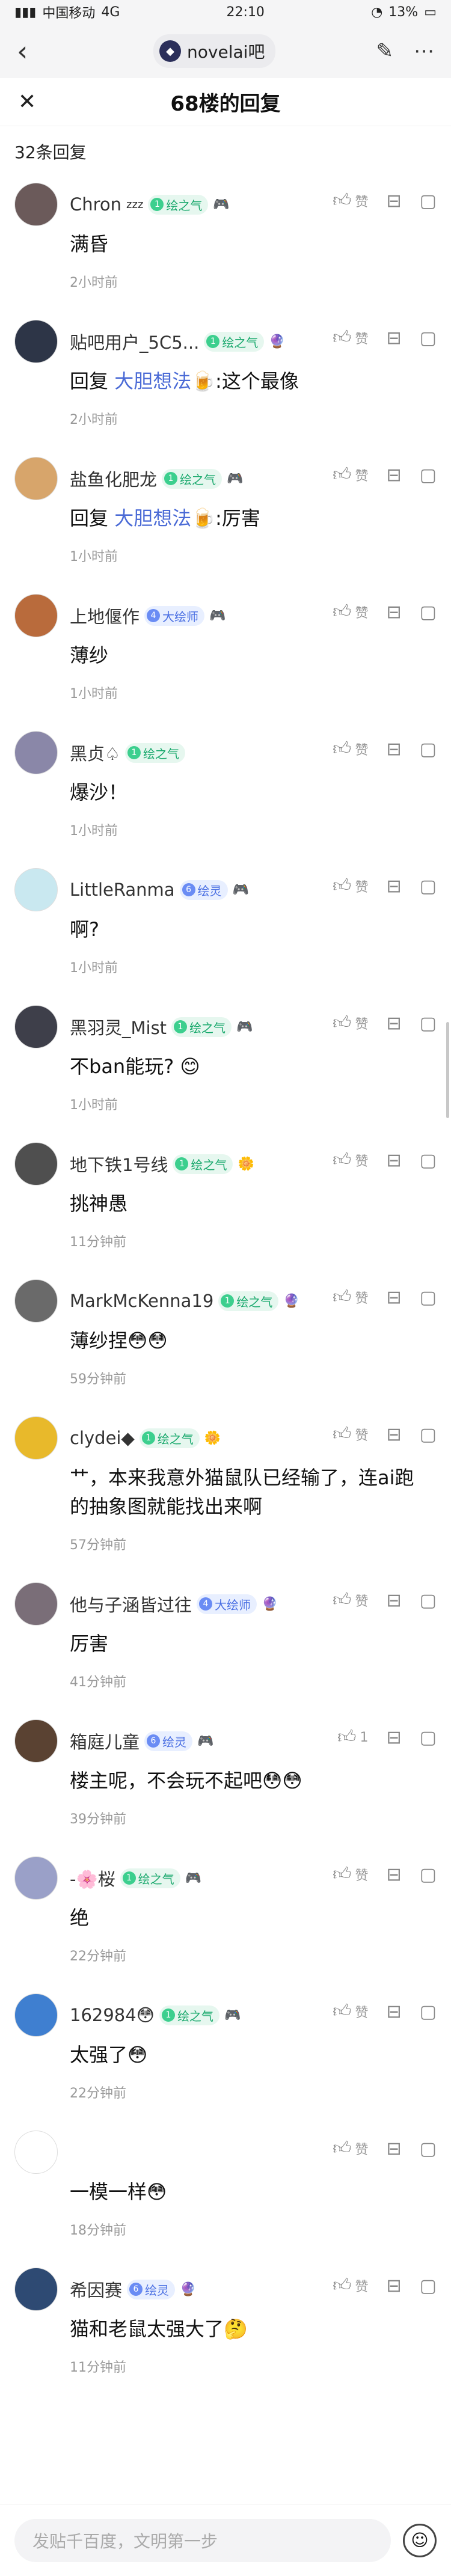 Image resolution: width=451 pixels, height=2576 pixels. I want to click on username: Chron, so click(96, 204).